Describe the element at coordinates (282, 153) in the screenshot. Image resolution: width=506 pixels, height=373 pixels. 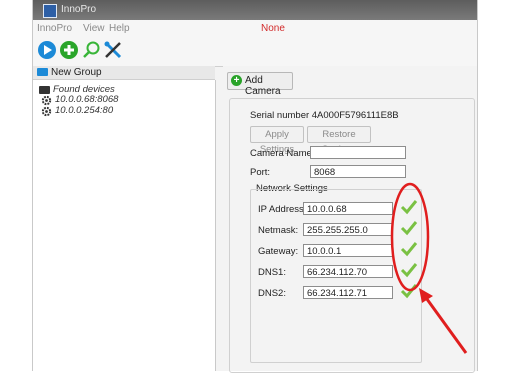
I see `camera-name-label: Camera Name:` at that location.